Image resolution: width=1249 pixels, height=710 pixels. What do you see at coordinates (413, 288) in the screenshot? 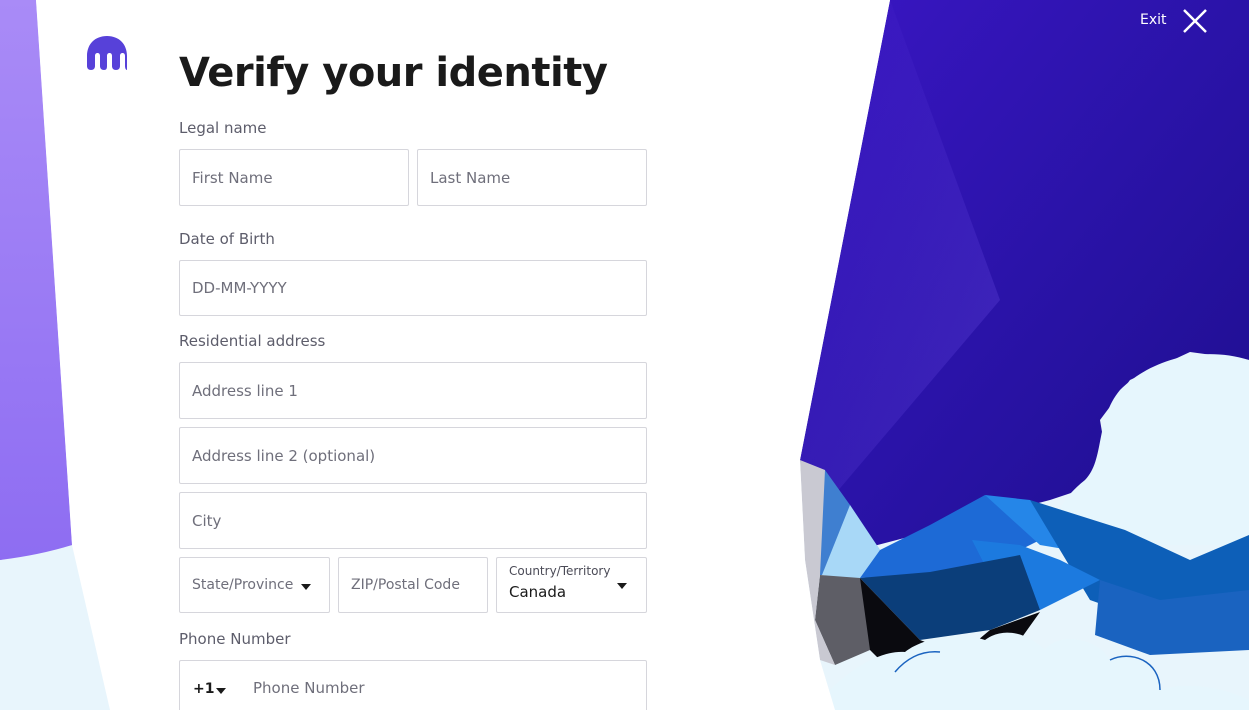
I see `dob-input: DD-MM-YYYY` at bounding box center [413, 288].